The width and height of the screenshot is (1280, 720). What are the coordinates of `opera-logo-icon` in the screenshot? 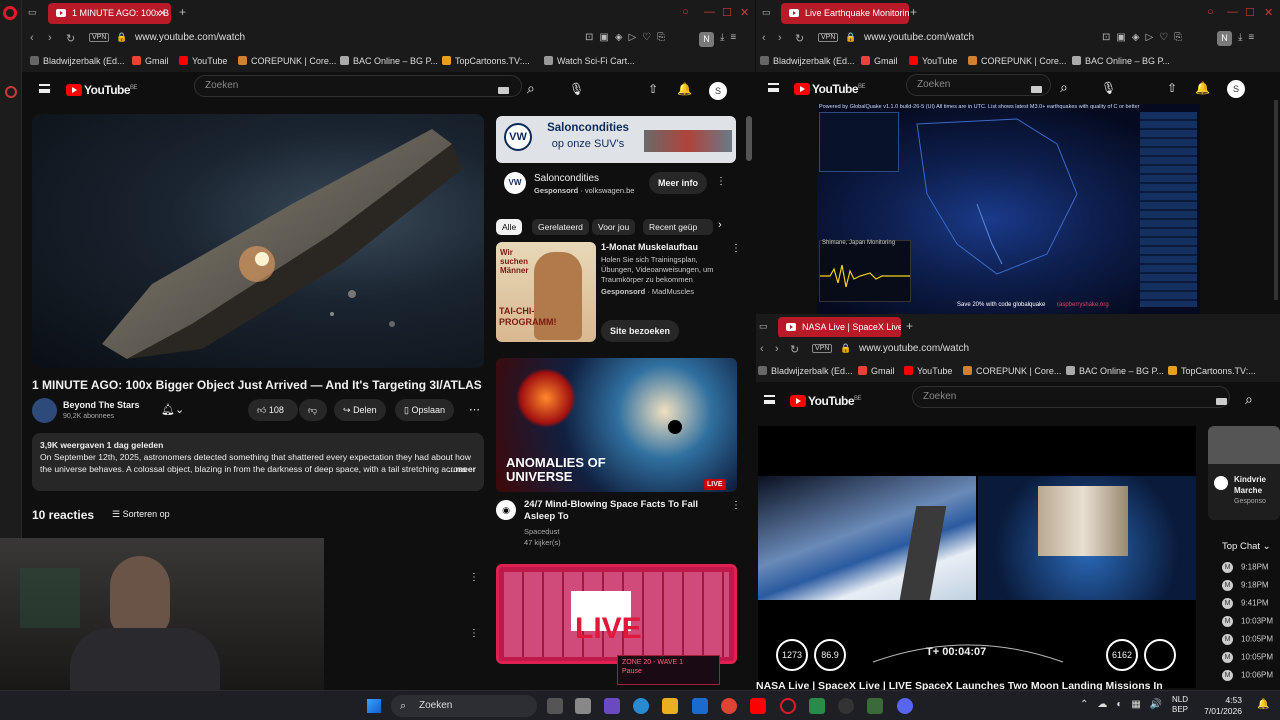 It's located at (10, 13).